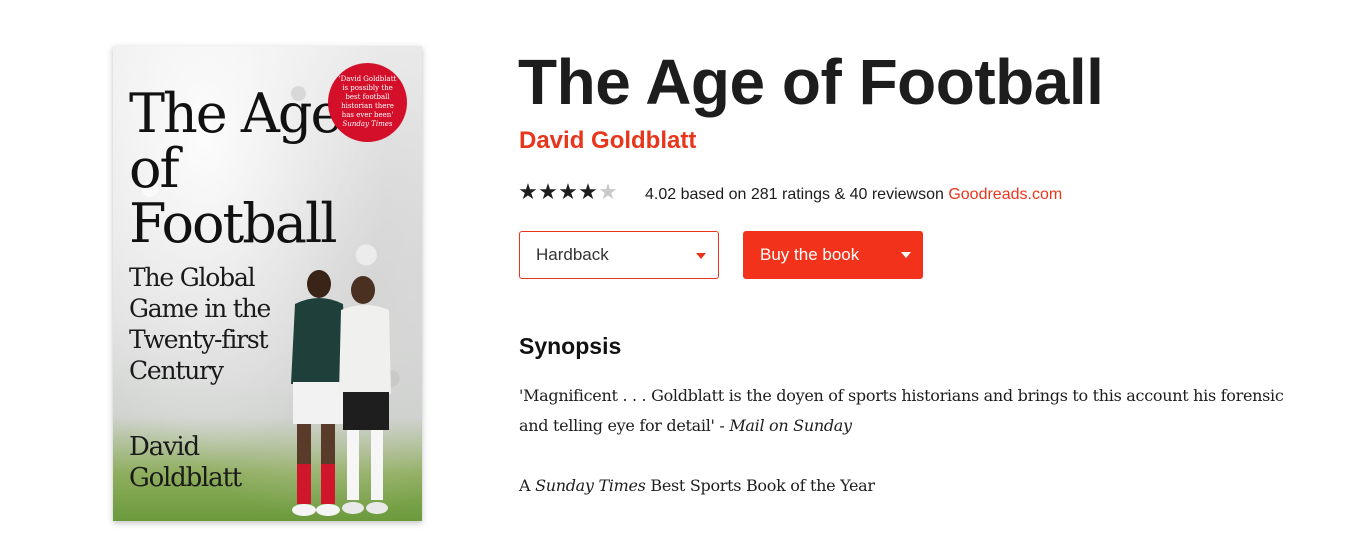 This screenshot has height=535, width=1357. I want to click on synopsis-heading: Synopsis, so click(570, 346).